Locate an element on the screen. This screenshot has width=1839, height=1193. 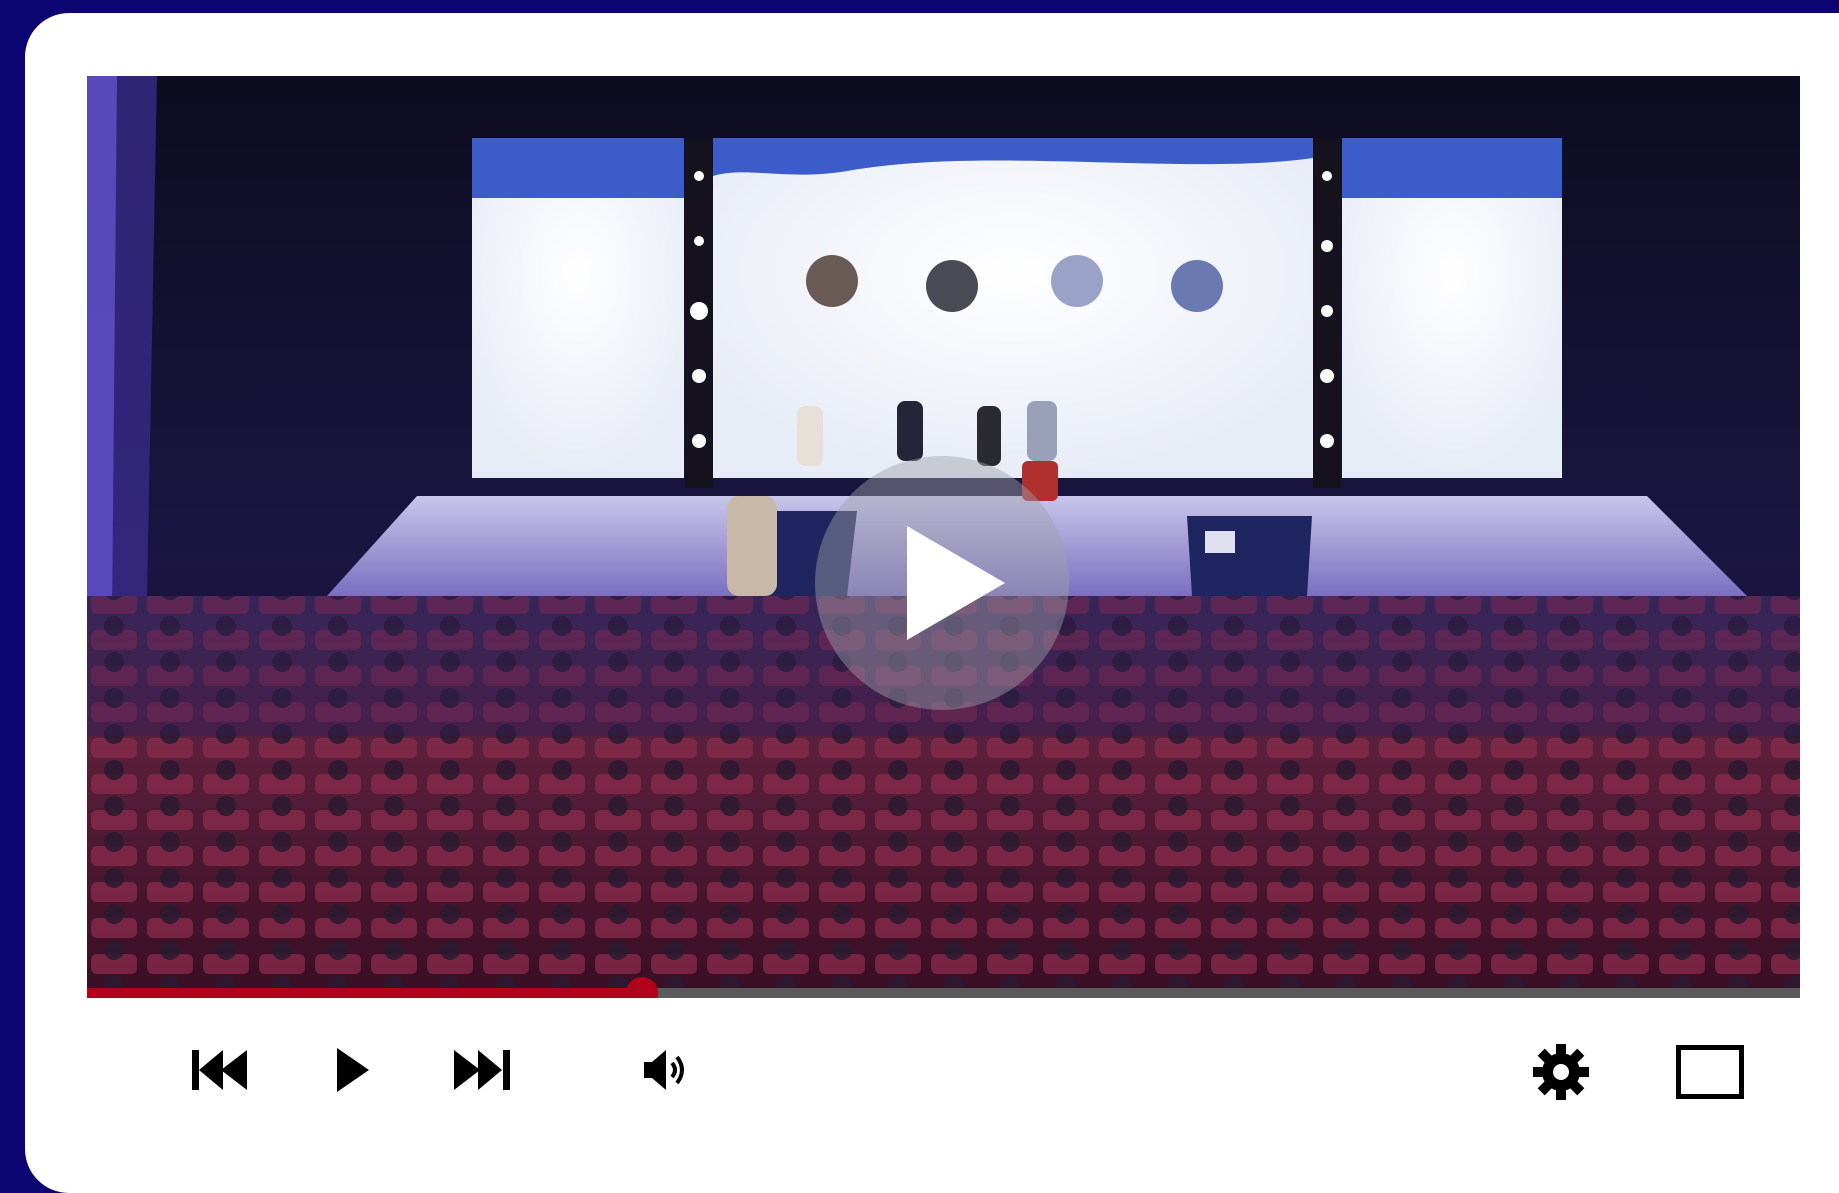
next-button is located at coordinates (482, 1070).